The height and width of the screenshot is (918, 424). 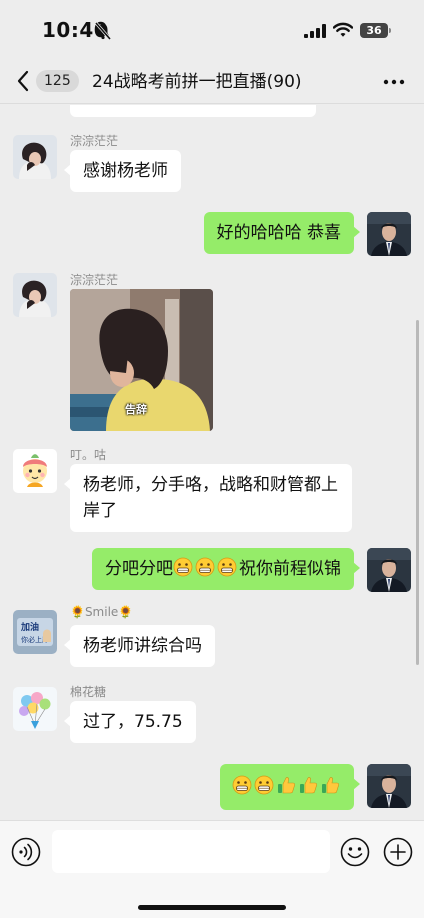 What do you see at coordinates (136, 409) in the screenshot?
I see `image-caption: 告辞` at bounding box center [136, 409].